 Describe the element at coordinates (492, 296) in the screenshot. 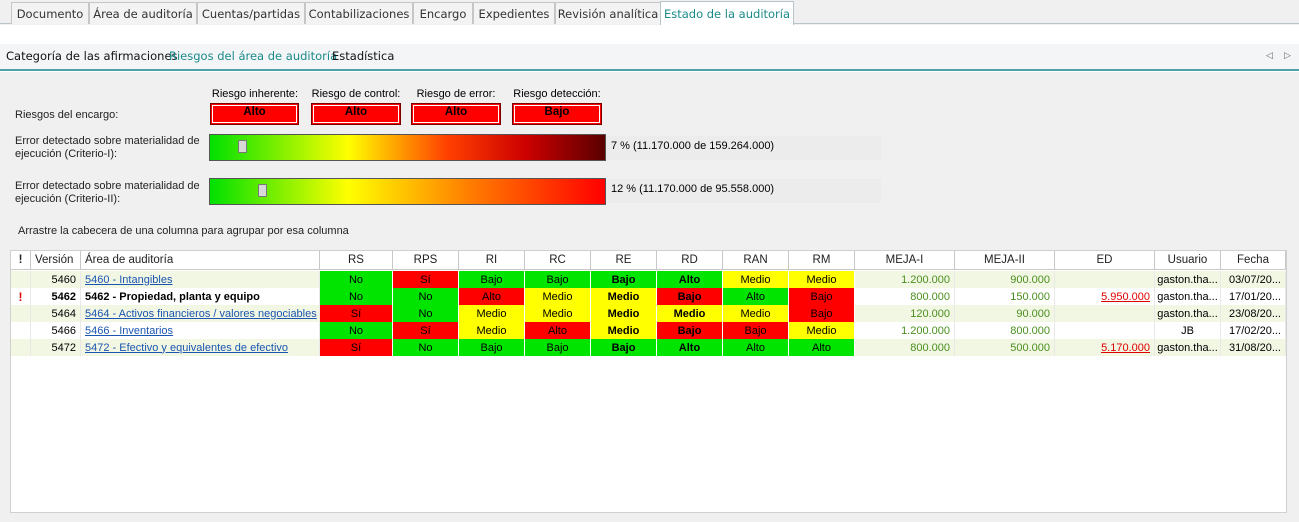

I see `risk-cell-ri: Alto` at that location.